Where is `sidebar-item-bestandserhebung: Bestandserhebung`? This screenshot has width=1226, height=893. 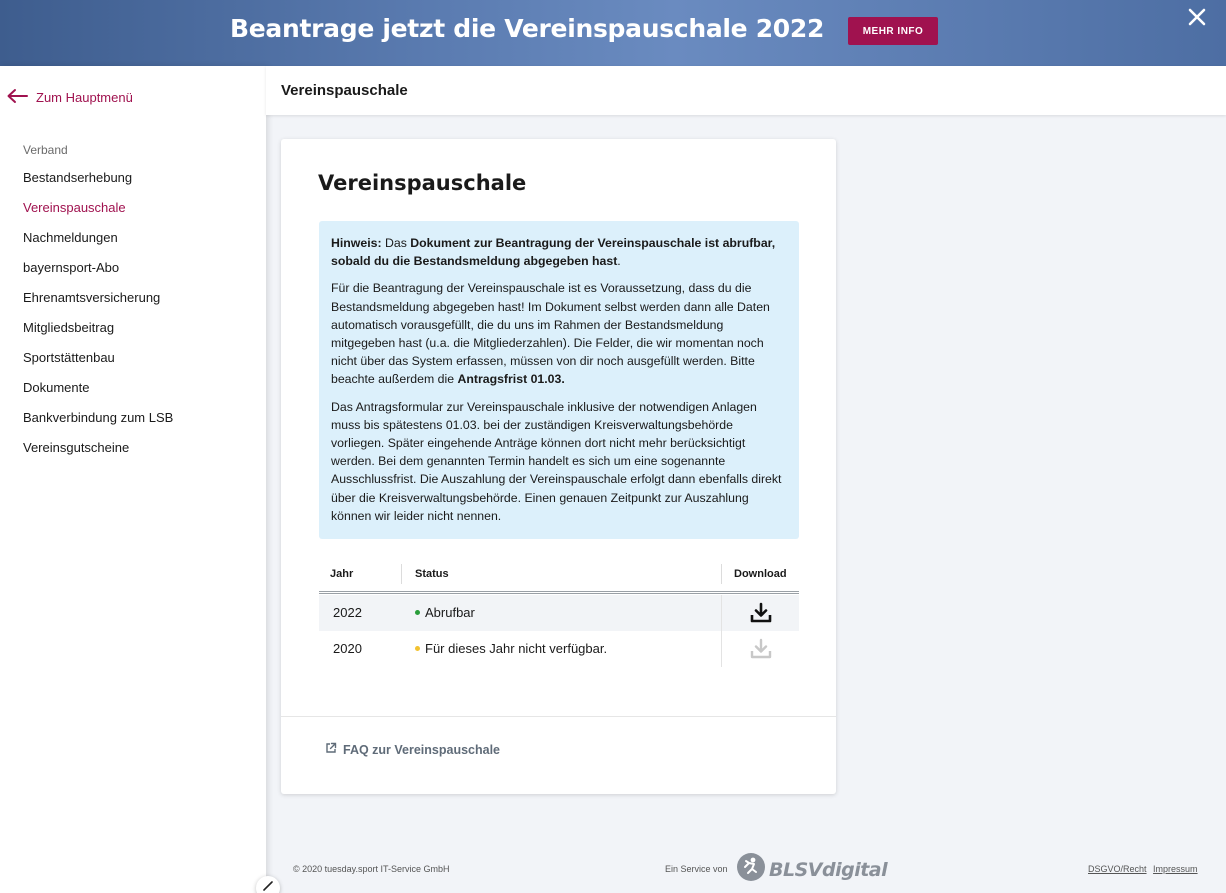 sidebar-item-bestandserhebung: Bestandserhebung is located at coordinates (98, 183).